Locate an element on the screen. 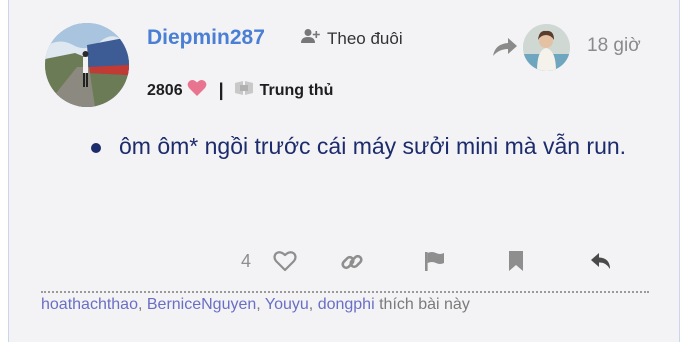 The width and height of the screenshot is (690, 342). heart-icon is located at coordinates (197, 90).